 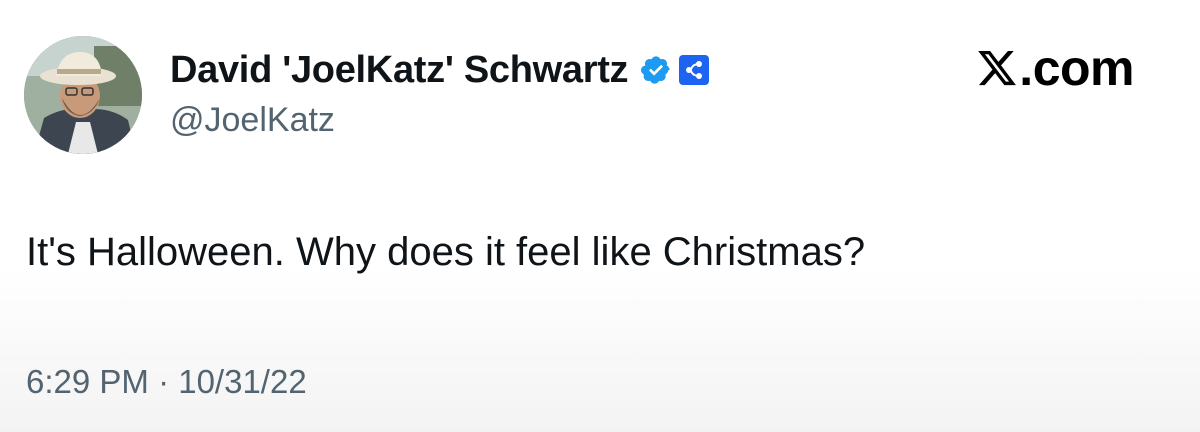 What do you see at coordinates (1076, 68) in the screenshot?
I see `brand-domain-text: .com` at bounding box center [1076, 68].